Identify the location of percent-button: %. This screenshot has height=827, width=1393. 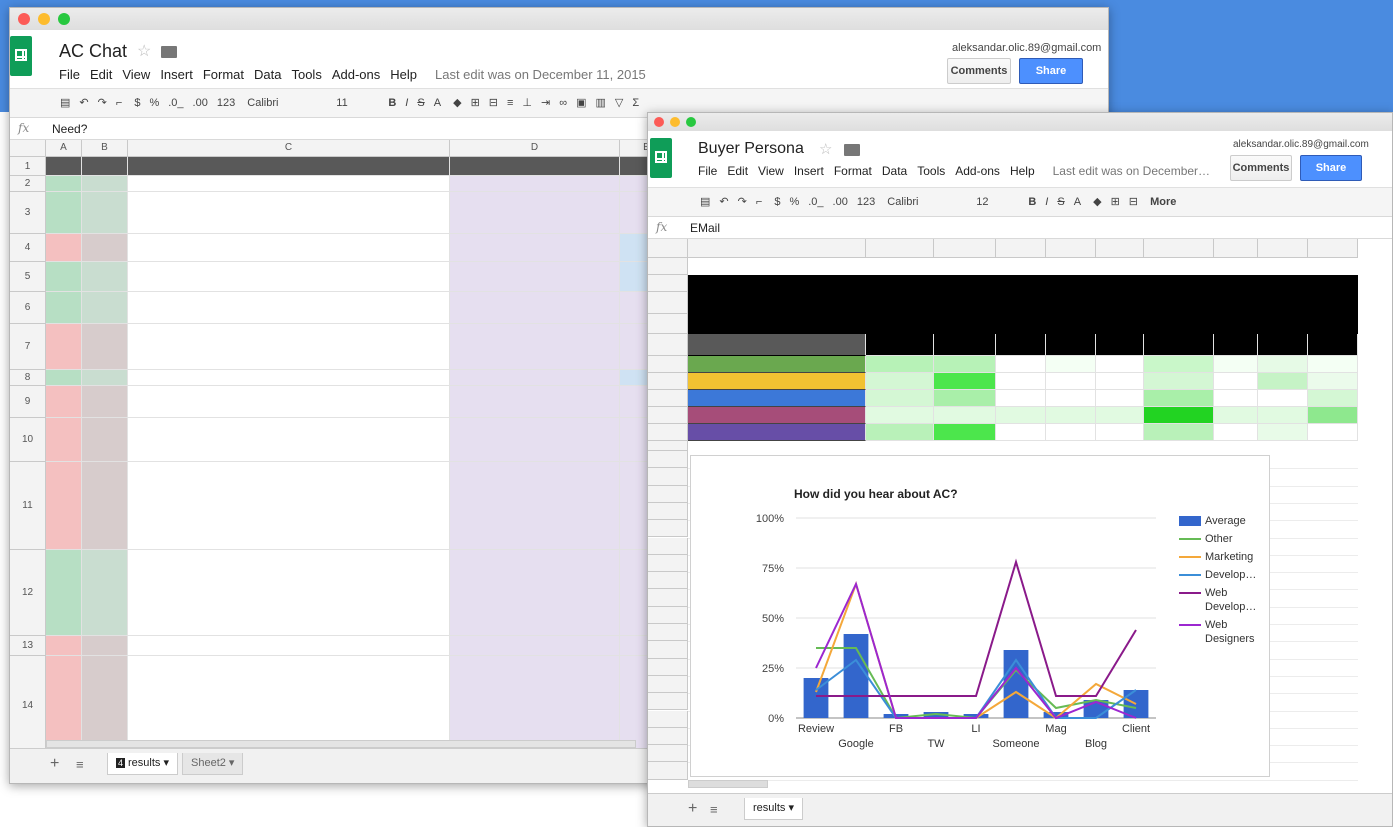
(154, 103).